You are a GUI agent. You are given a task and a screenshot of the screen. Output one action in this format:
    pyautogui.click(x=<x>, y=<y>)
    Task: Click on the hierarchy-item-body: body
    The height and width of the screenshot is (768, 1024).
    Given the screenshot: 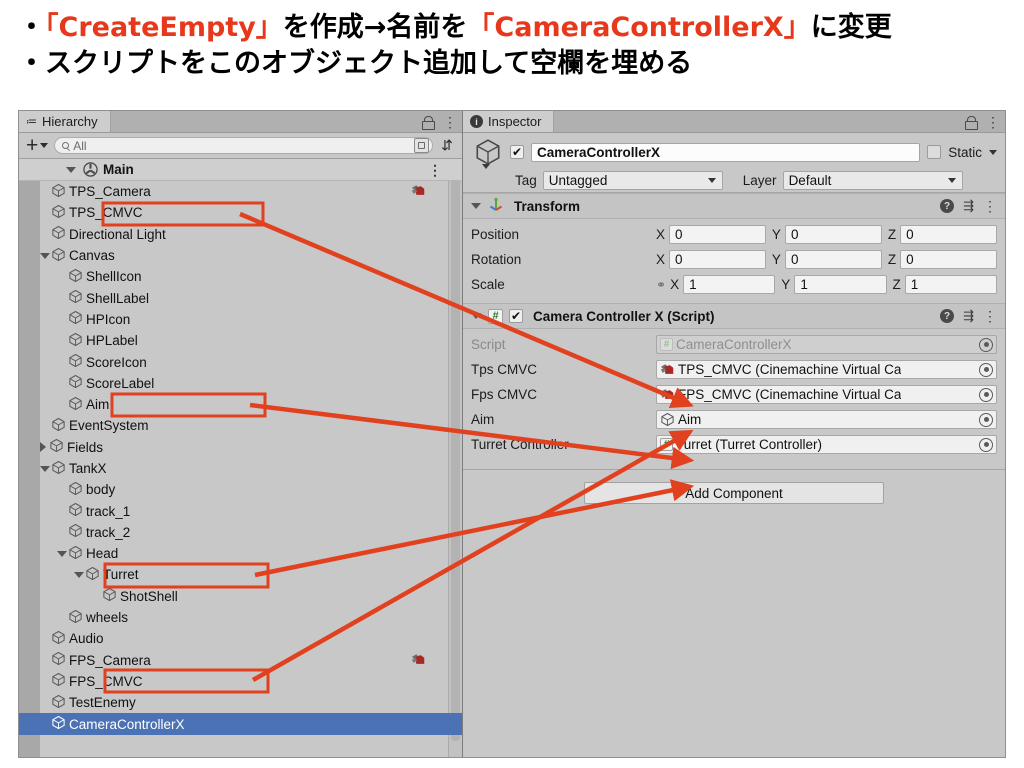 What is the action you would take?
    pyautogui.click(x=240, y=489)
    